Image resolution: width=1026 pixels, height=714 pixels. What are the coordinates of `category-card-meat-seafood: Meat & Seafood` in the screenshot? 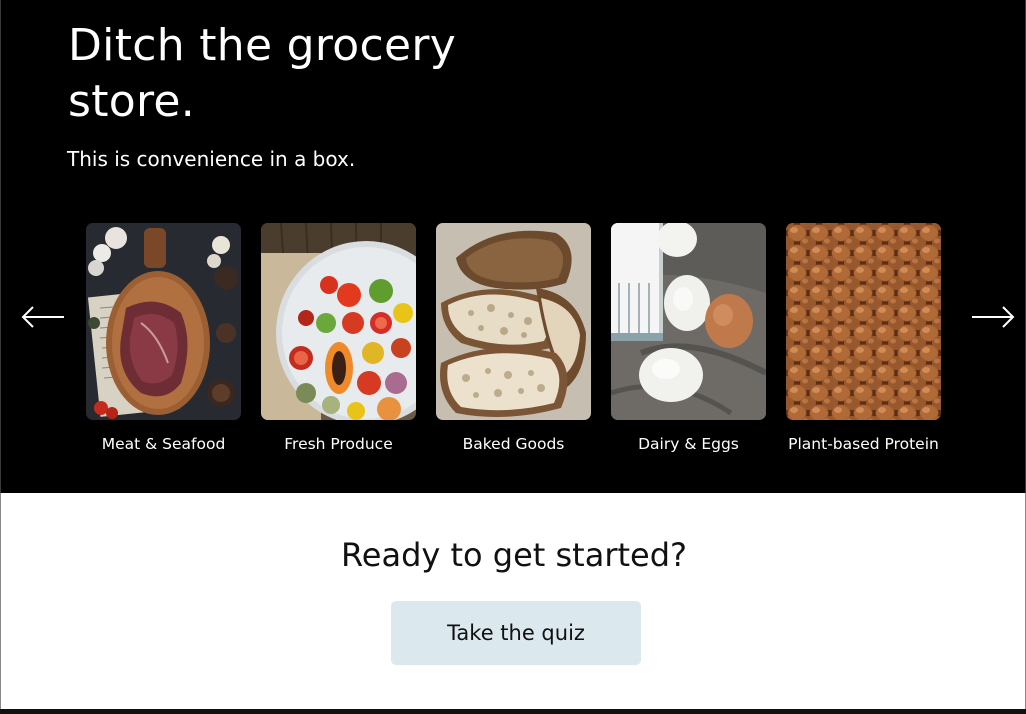 It's located at (163, 339).